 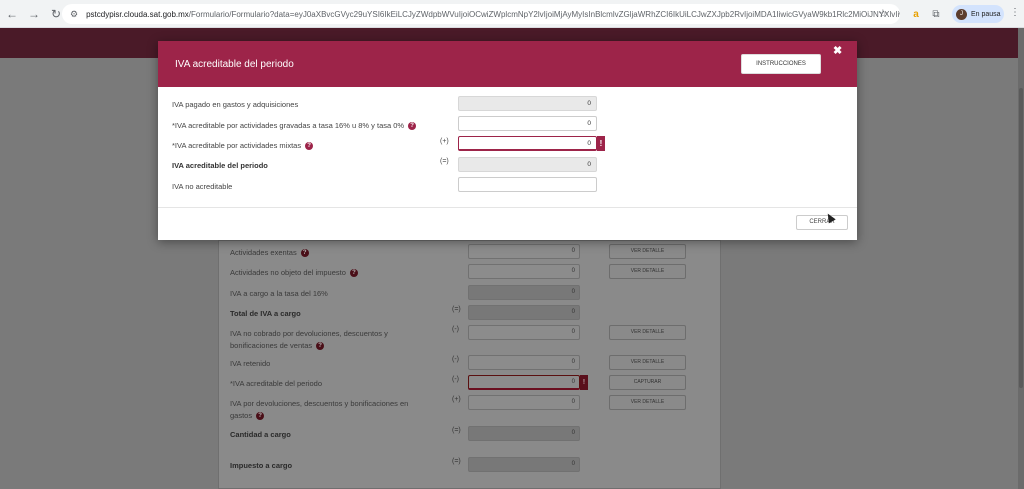 I want to click on scrollbar, so click(x=1021, y=258).